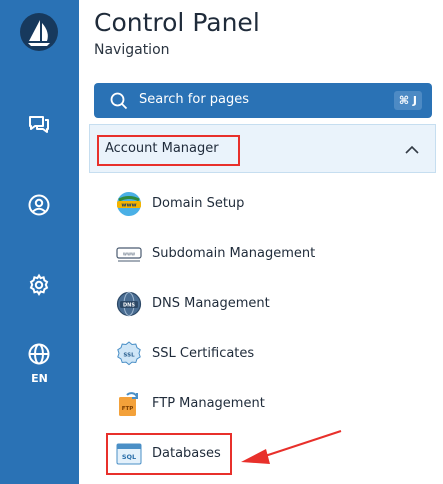 The image size is (443, 484). What do you see at coordinates (177, 22) in the screenshot?
I see `page-title: Control Panel` at bounding box center [177, 22].